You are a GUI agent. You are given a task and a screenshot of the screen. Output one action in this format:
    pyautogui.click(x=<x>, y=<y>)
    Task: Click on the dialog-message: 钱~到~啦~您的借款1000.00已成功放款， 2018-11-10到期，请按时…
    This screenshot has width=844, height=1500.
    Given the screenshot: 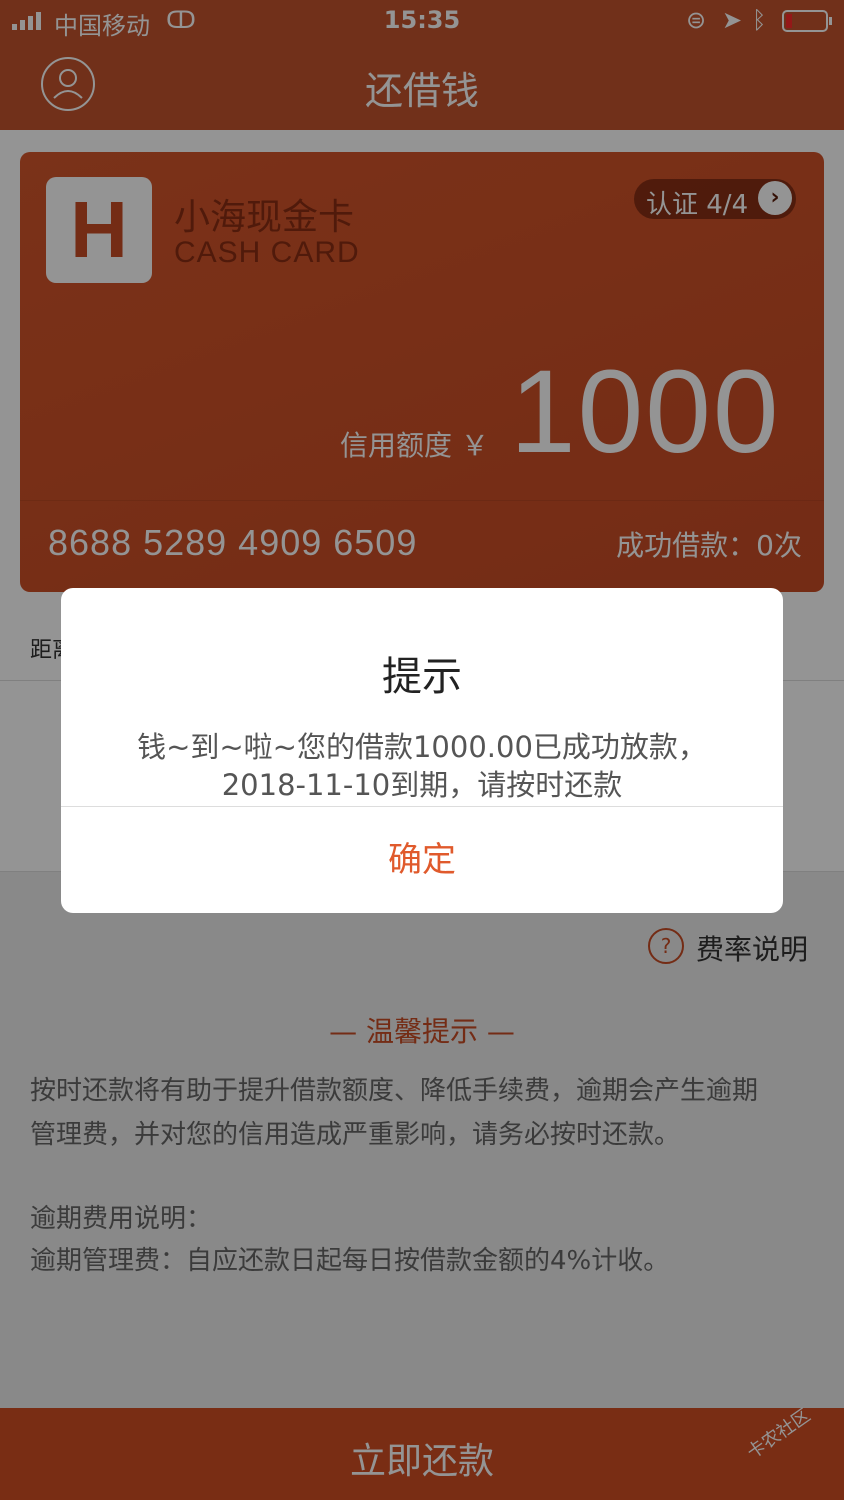 What is the action you would take?
    pyautogui.click(x=422, y=766)
    